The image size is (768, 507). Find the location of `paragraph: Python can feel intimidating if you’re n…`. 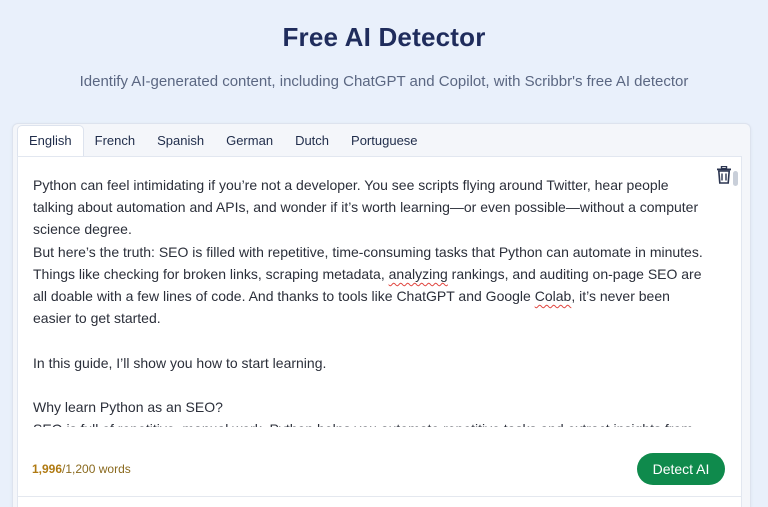

paragraph: Python can feel intimidating if you’re n… is located at coordinates (366, 207).